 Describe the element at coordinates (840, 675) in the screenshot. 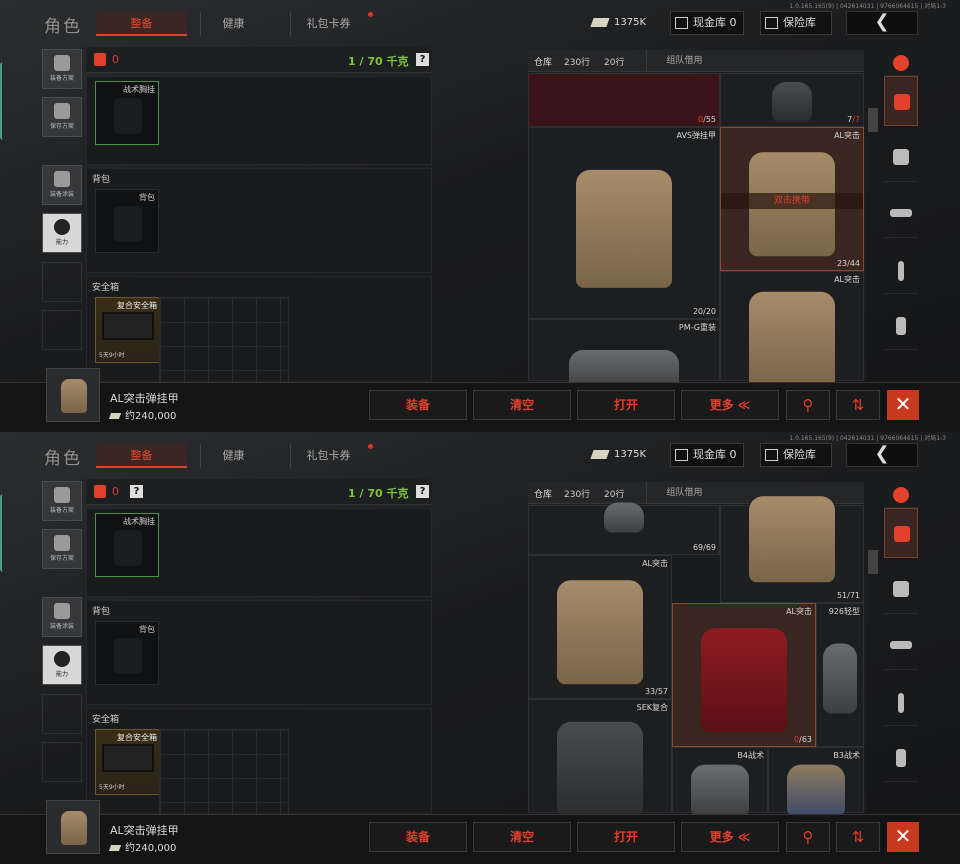

I see `inventory-item: 926轻型` at that location.